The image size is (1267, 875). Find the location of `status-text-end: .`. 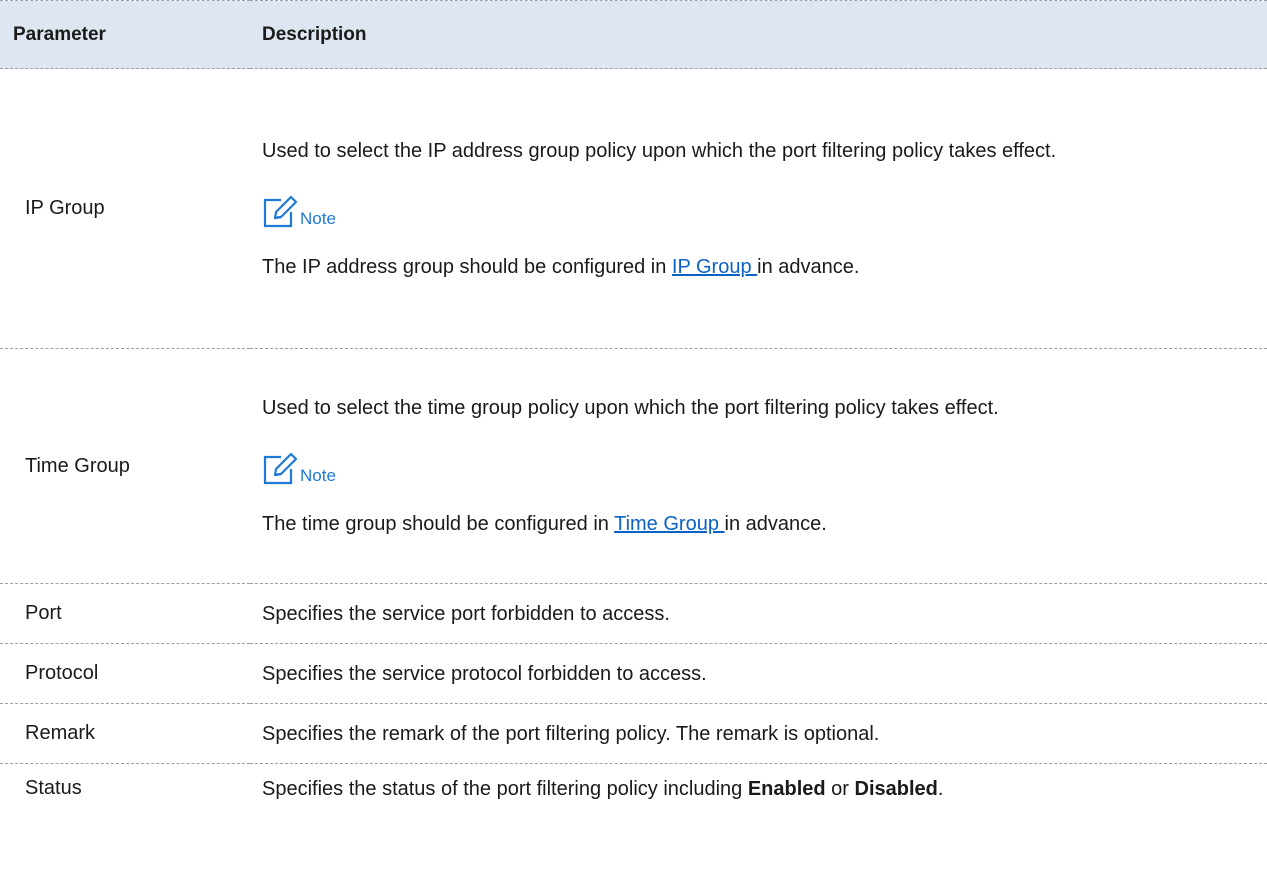

status-text-end: . is located at coordinates (940, 788).